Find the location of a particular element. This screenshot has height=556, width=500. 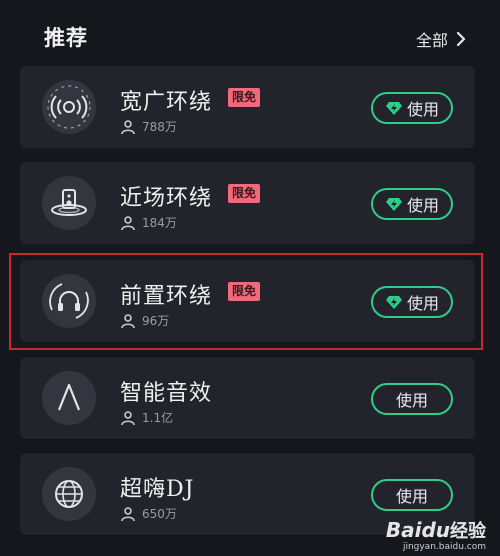

user-count: 1.1亿 is located at coordinates (146, 417).